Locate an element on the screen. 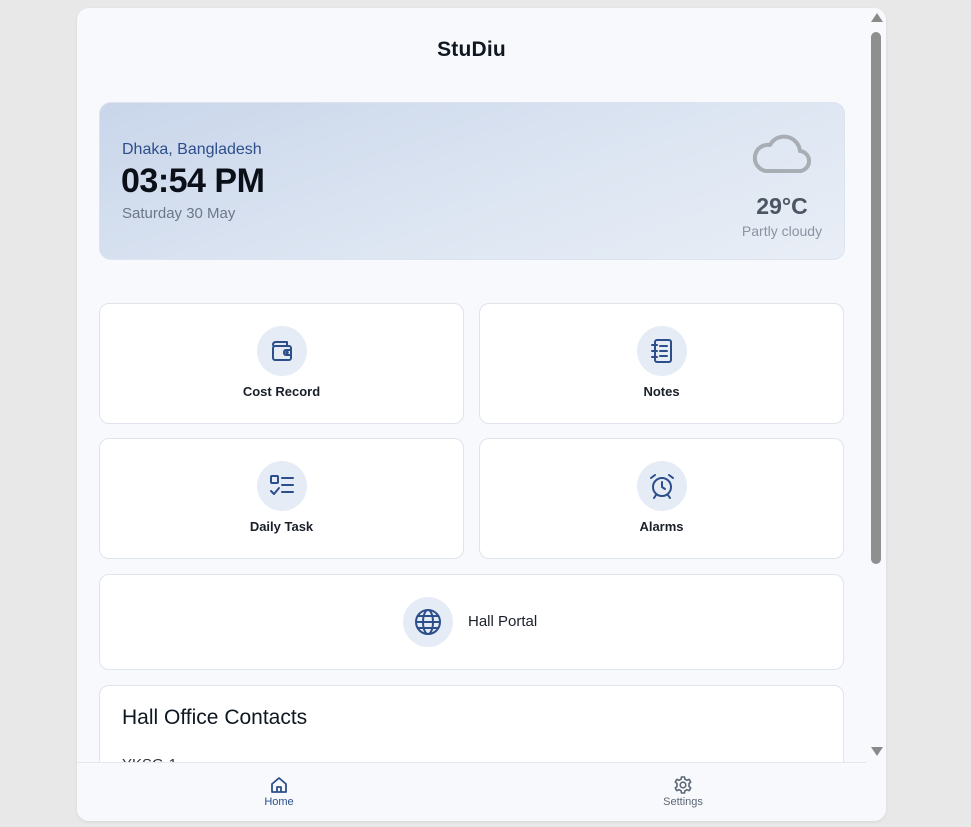  scroll-thumb is located at coordinates (876, 298).